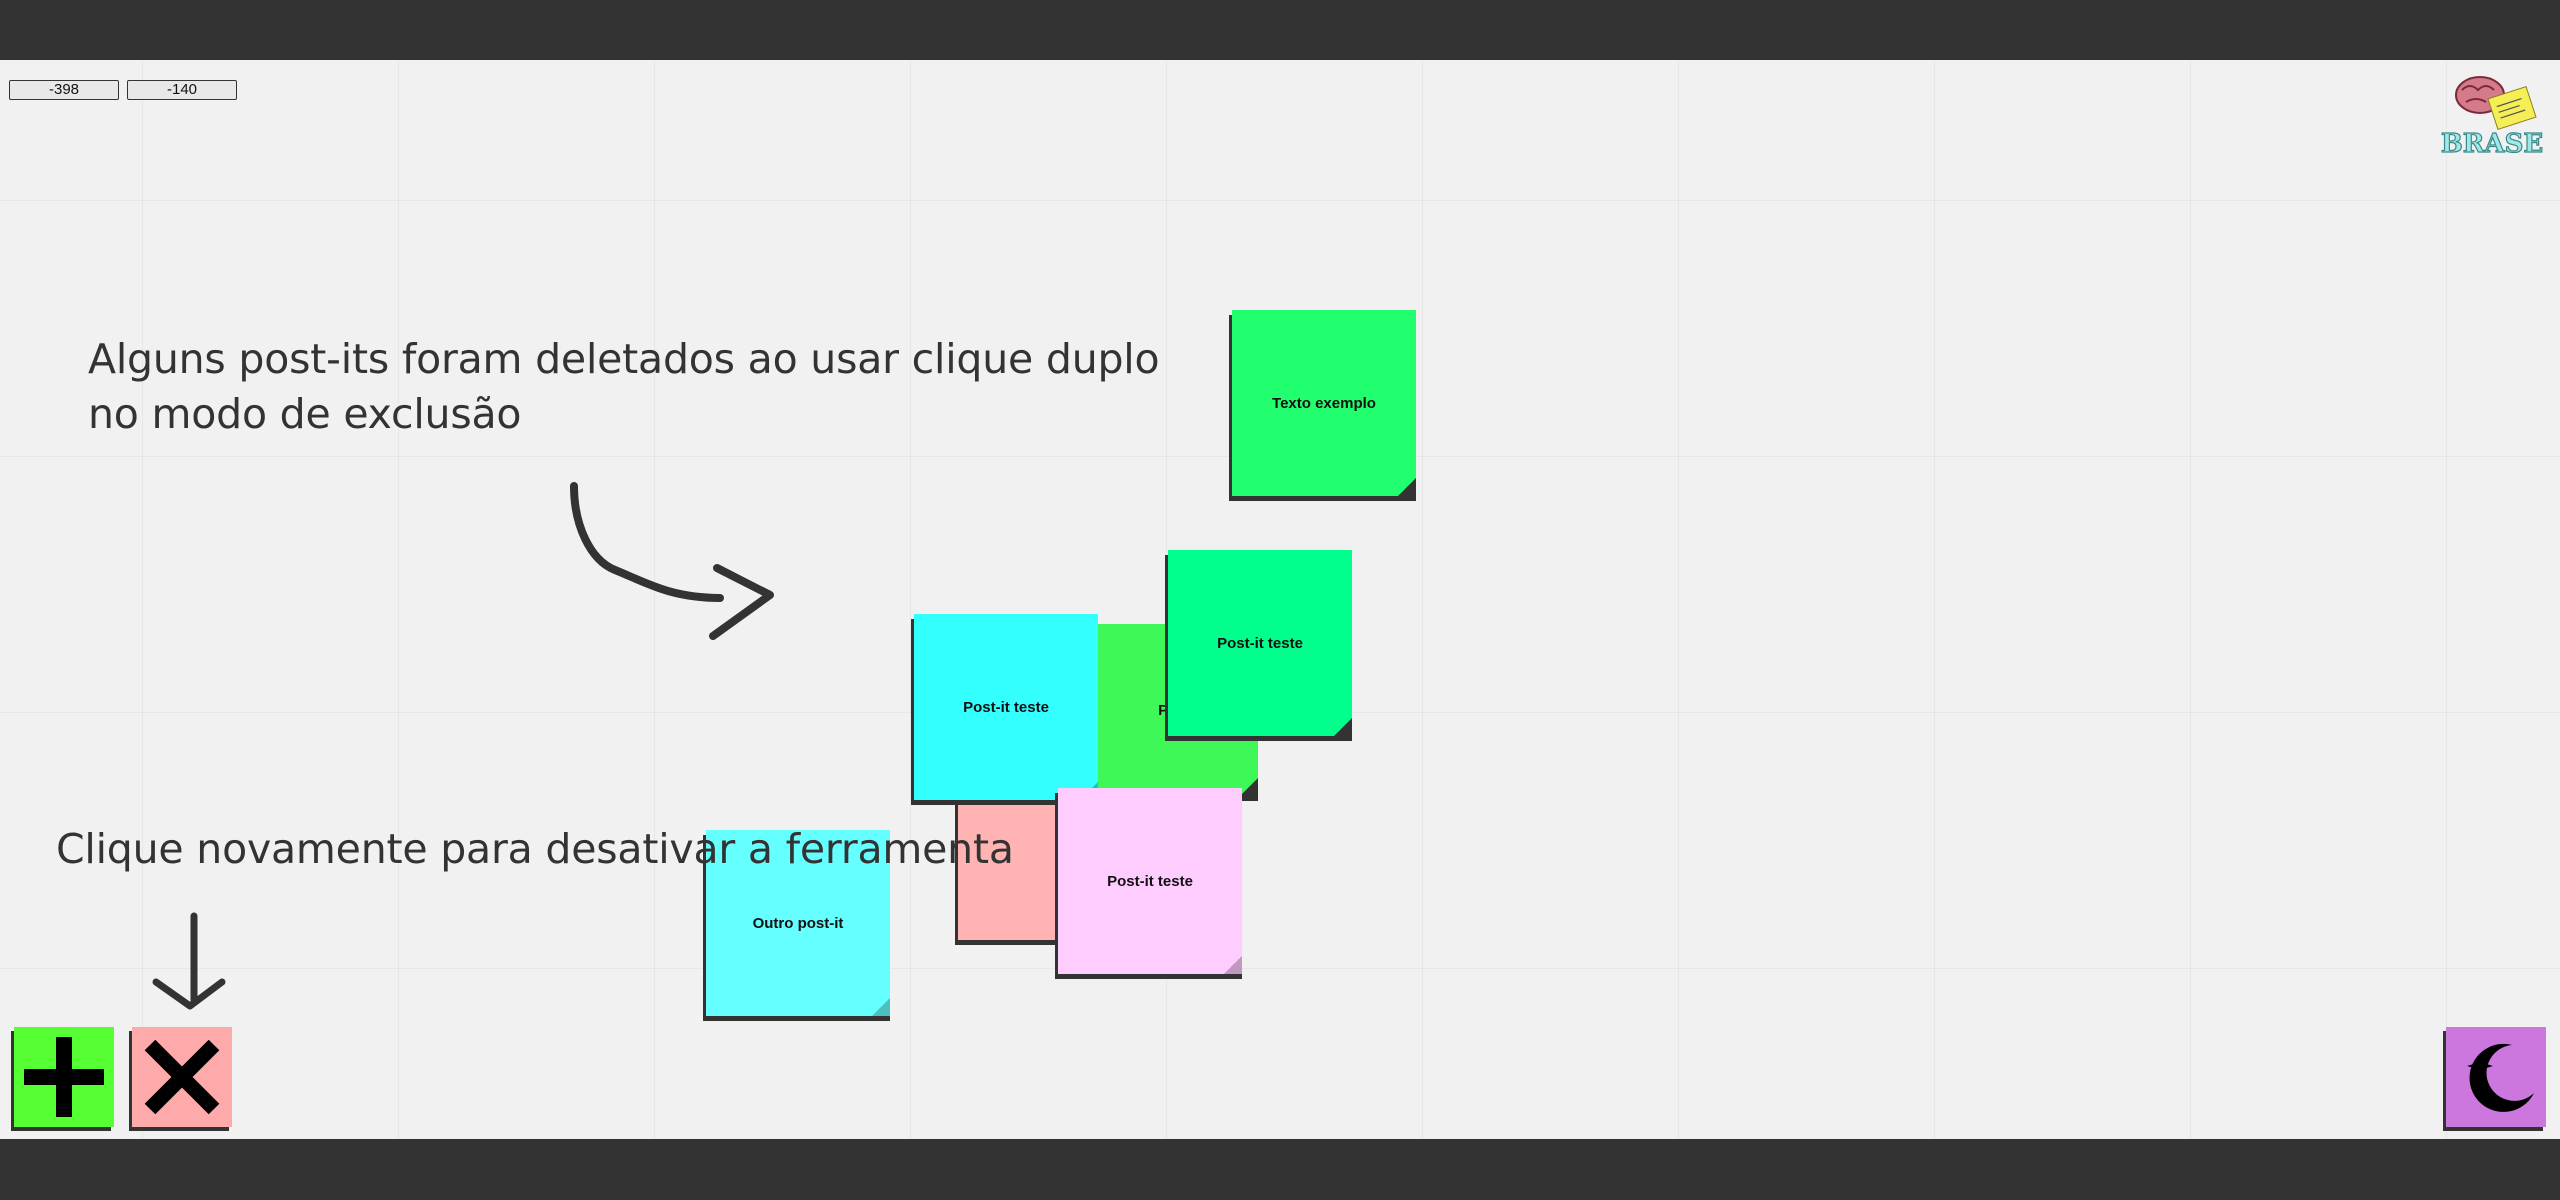 This screenshot has height=1200, width=2560. I want to click on delete-mode-button, so click(182, 1077).